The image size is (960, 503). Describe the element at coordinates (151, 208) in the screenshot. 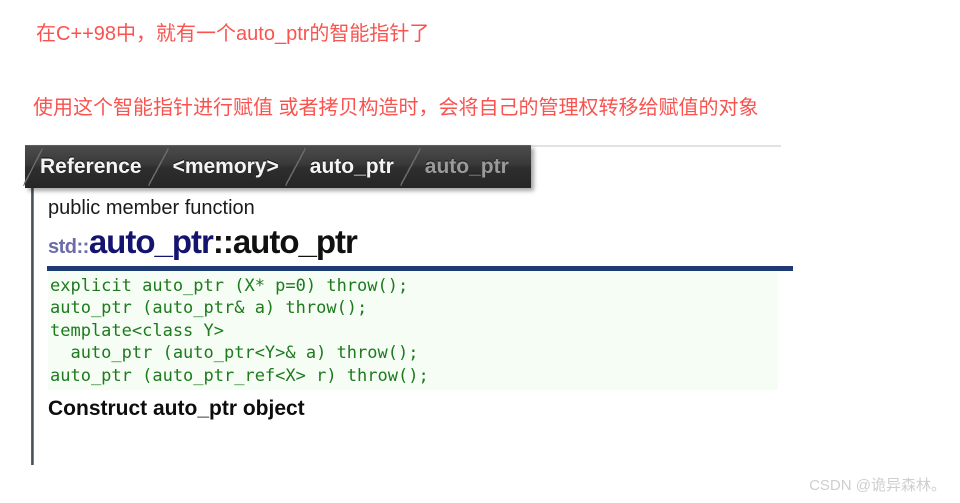

I see `entry-kind-label: public member function` at that location.